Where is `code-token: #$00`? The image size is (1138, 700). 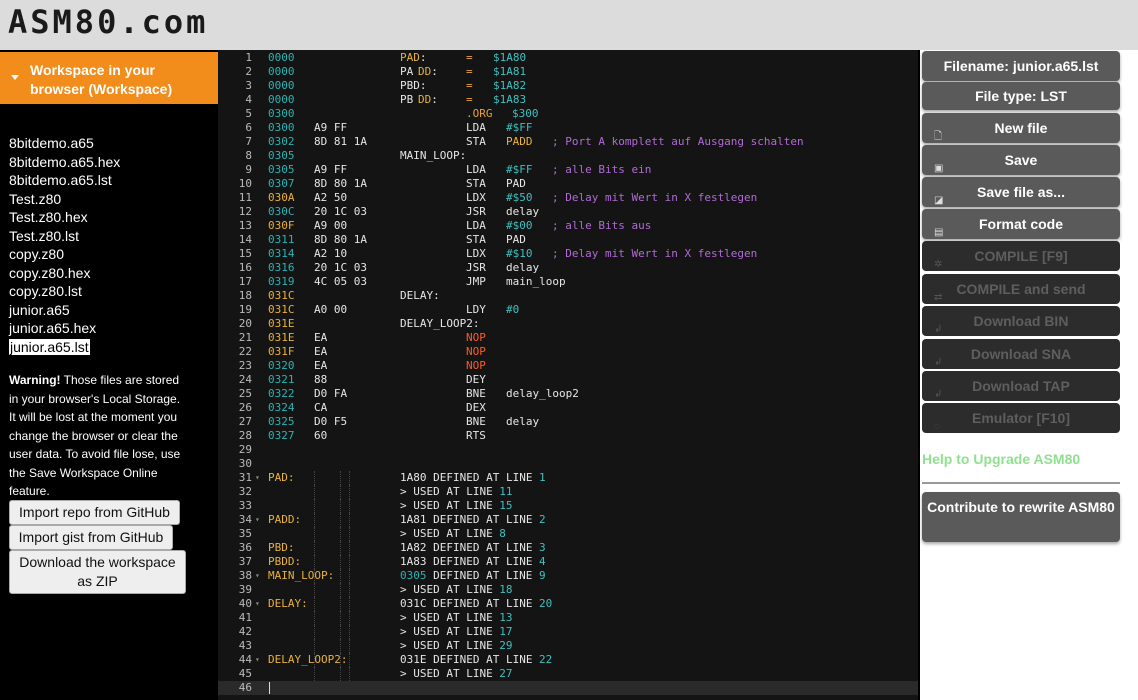 code-token: #$00 is located at coordinates (519, 225).